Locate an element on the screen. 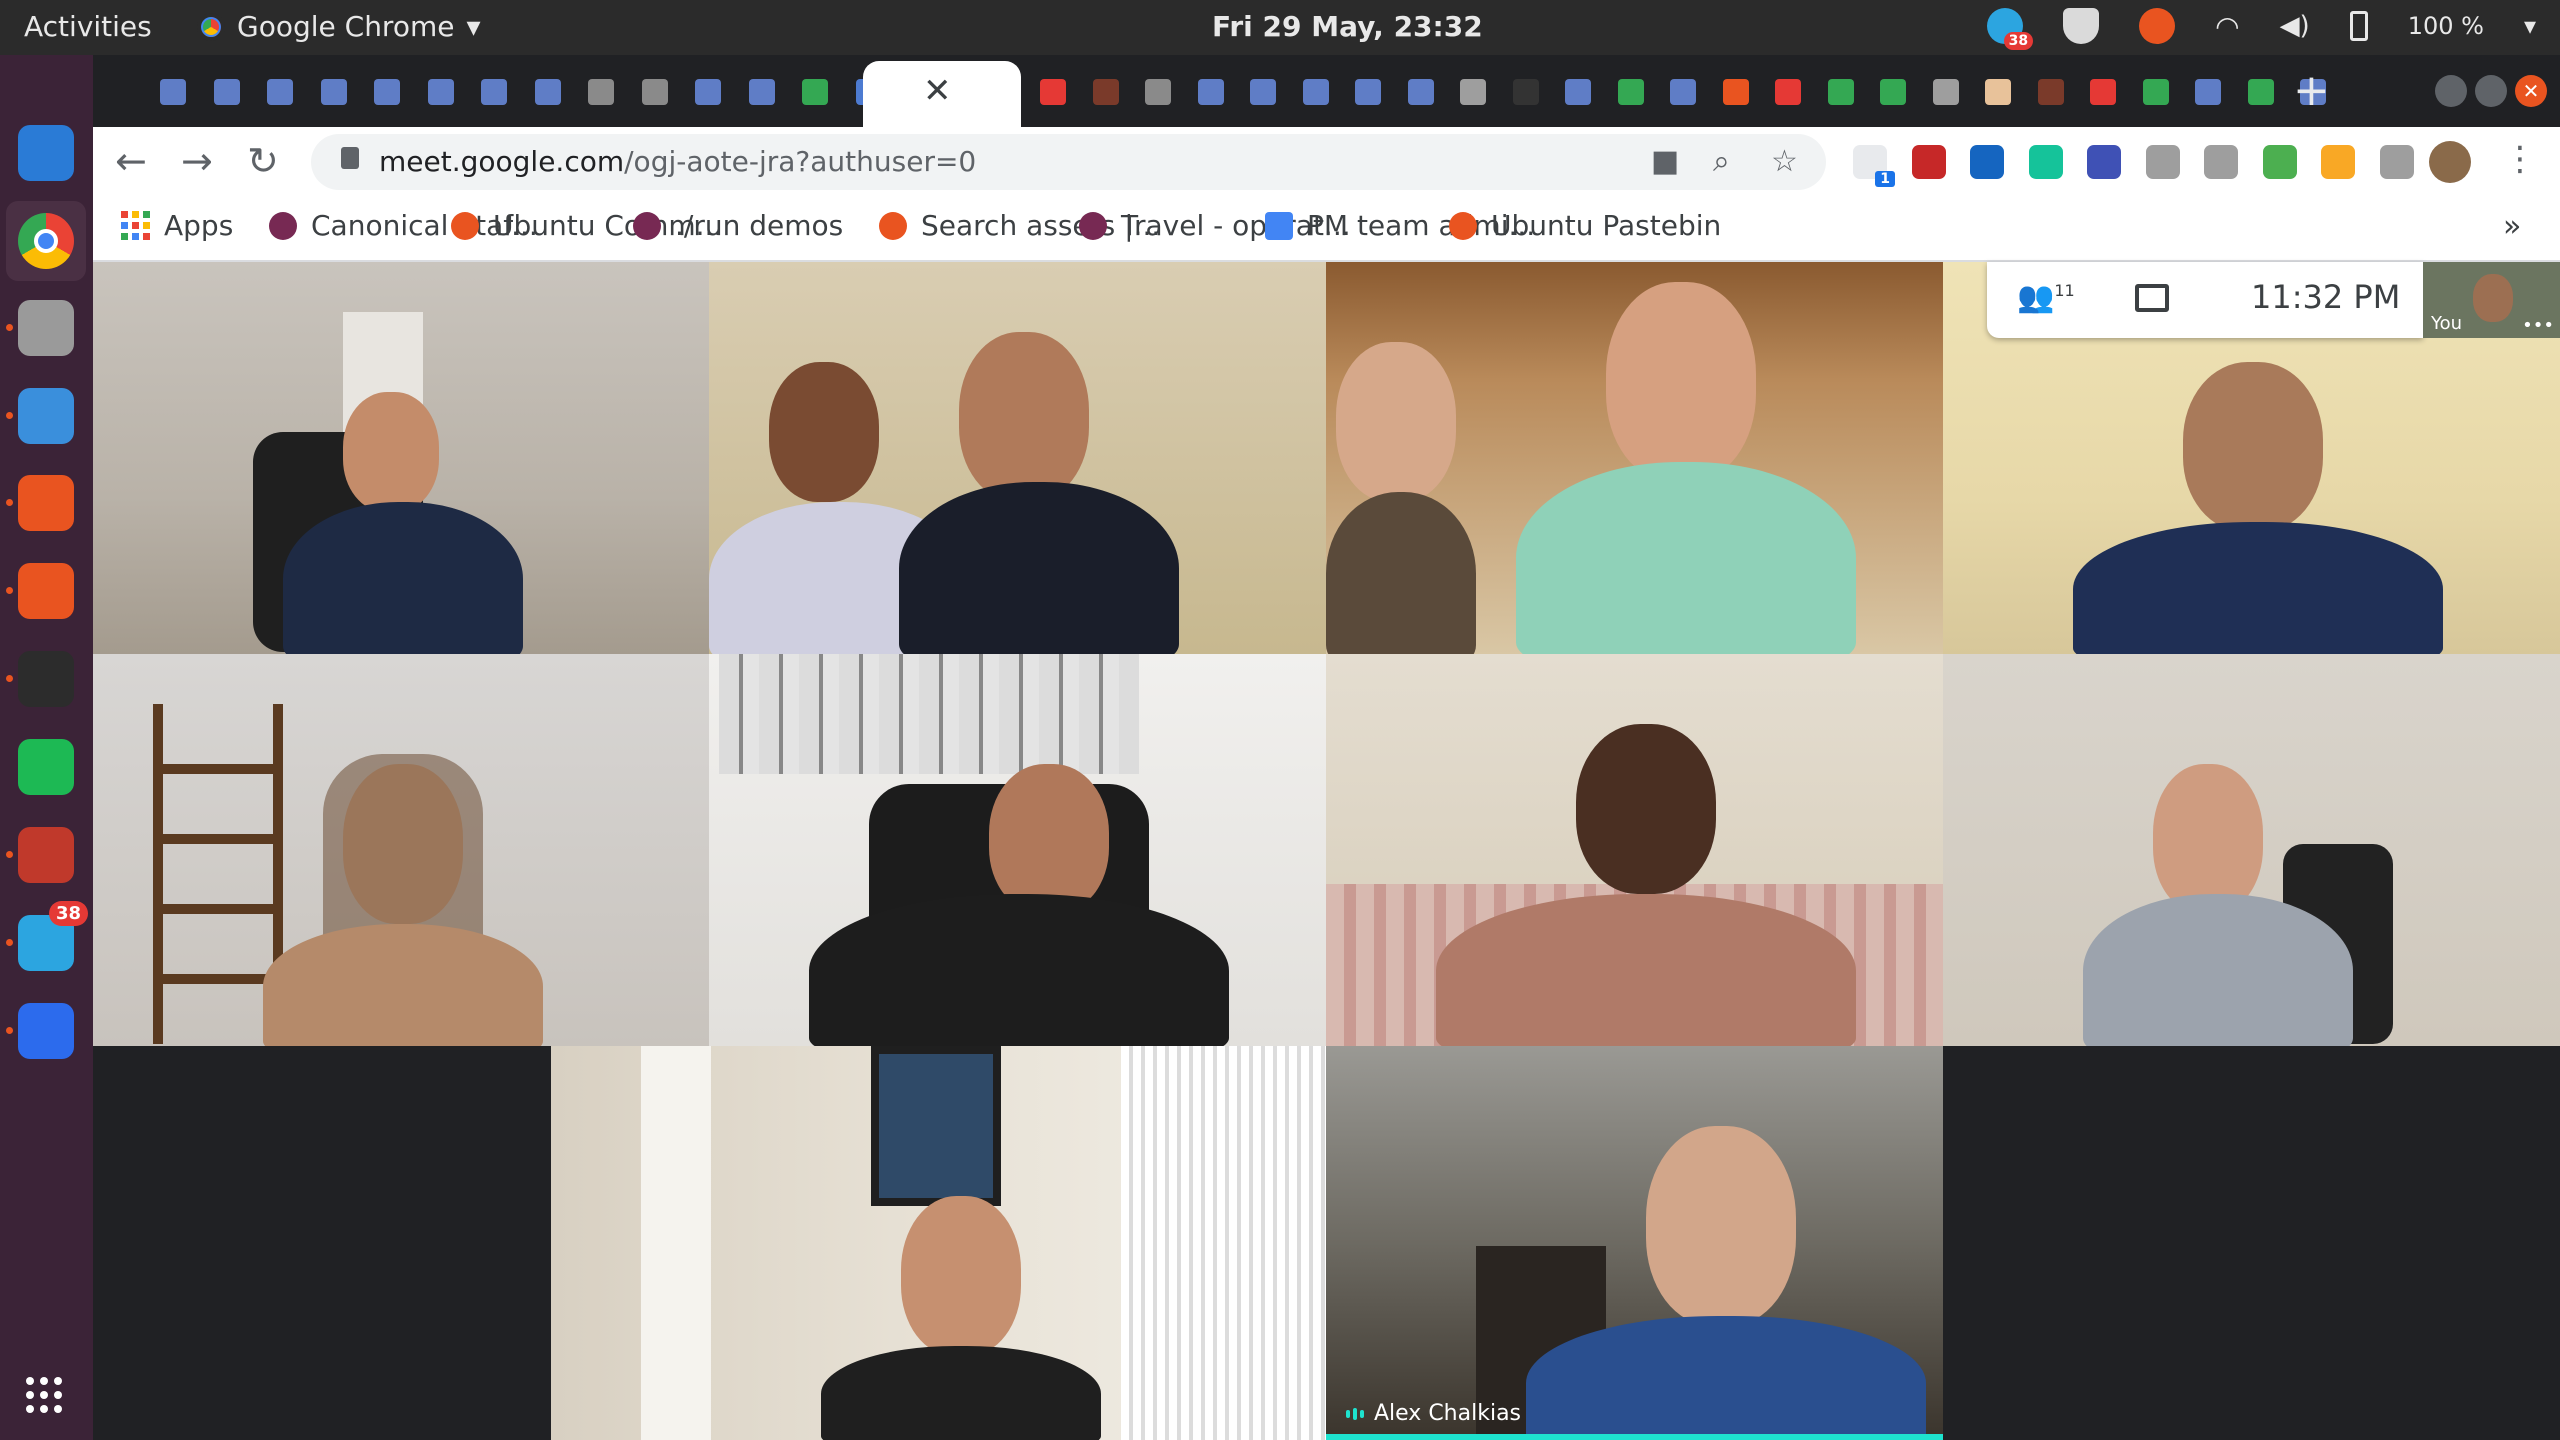  chat-icon is located at coordinates (2152, 298).